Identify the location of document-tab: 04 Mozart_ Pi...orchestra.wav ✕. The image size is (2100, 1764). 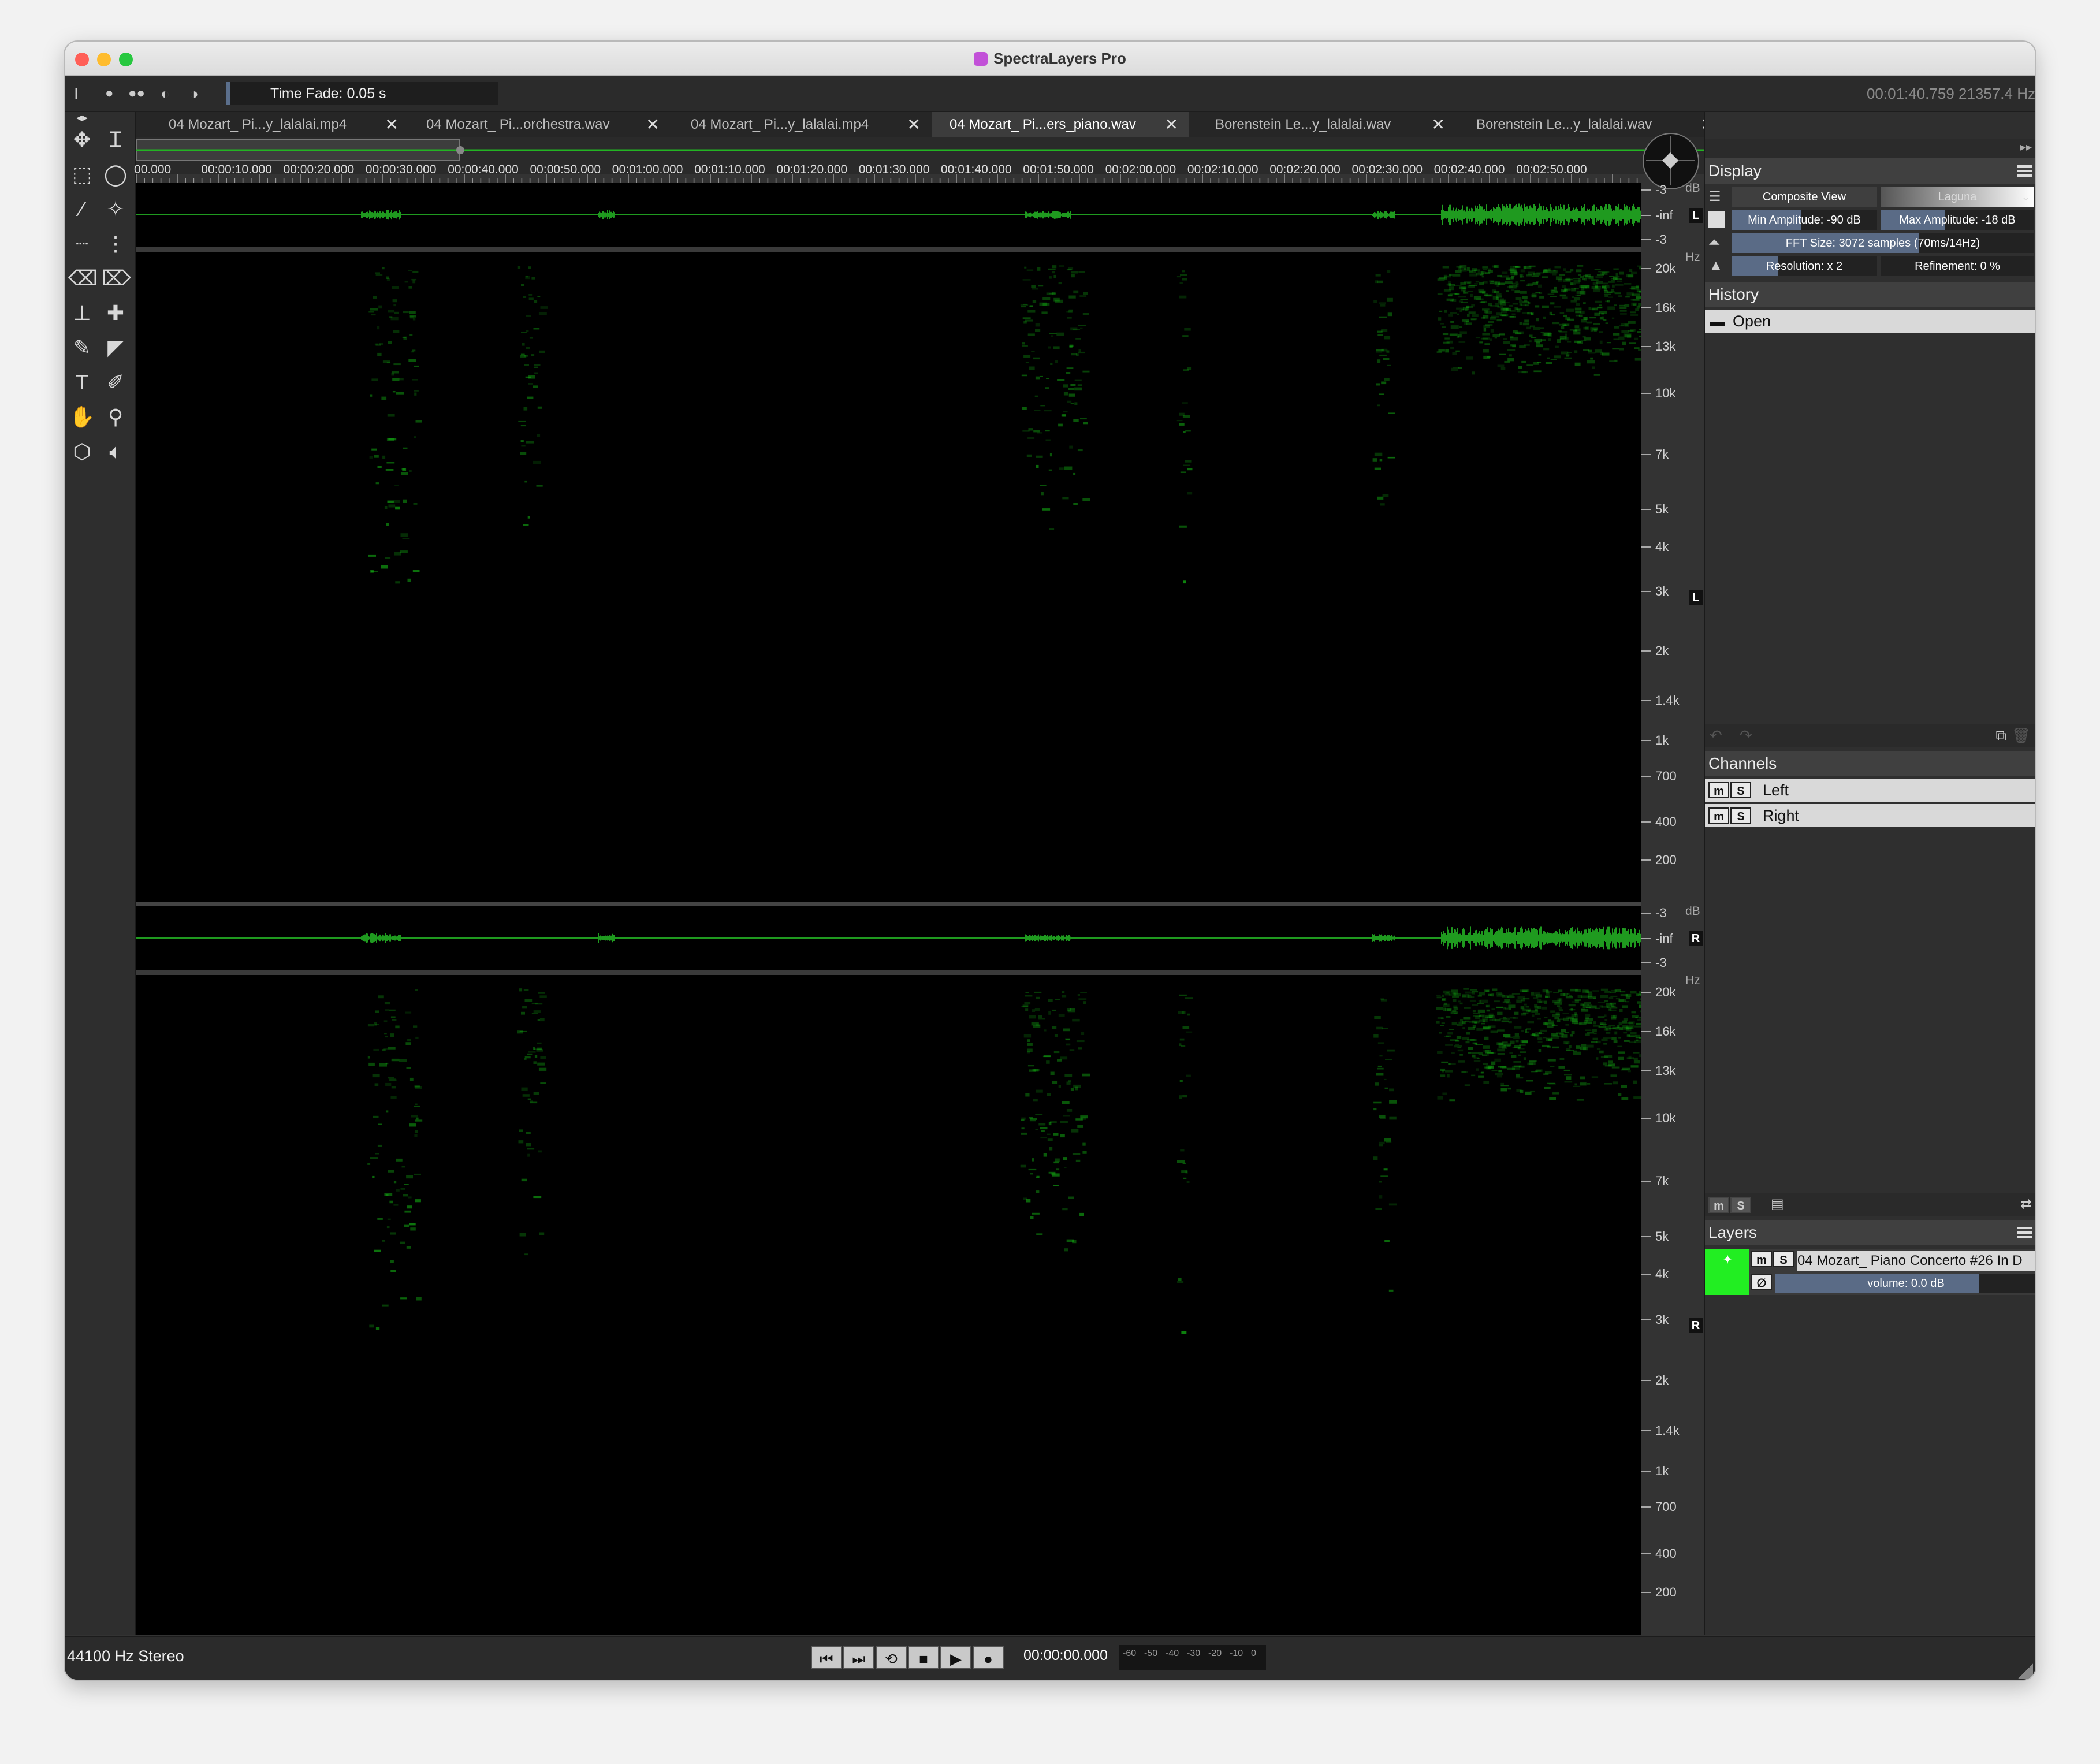
(539, 125).